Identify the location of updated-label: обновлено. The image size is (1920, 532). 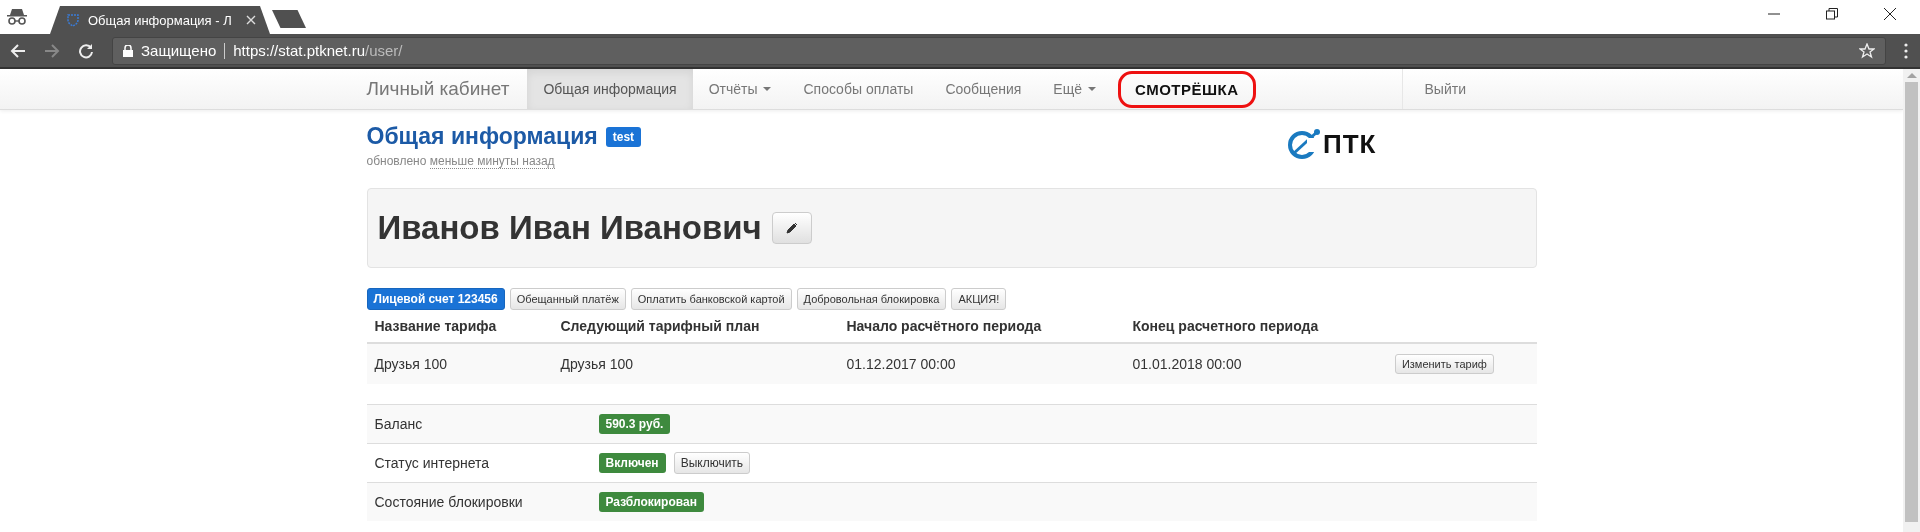
(396, 161).